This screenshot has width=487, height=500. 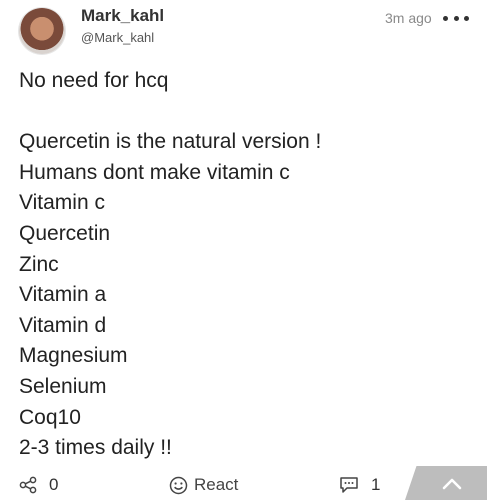 I want to click on post-body-line: Coq10, so click(x=50, y=417).